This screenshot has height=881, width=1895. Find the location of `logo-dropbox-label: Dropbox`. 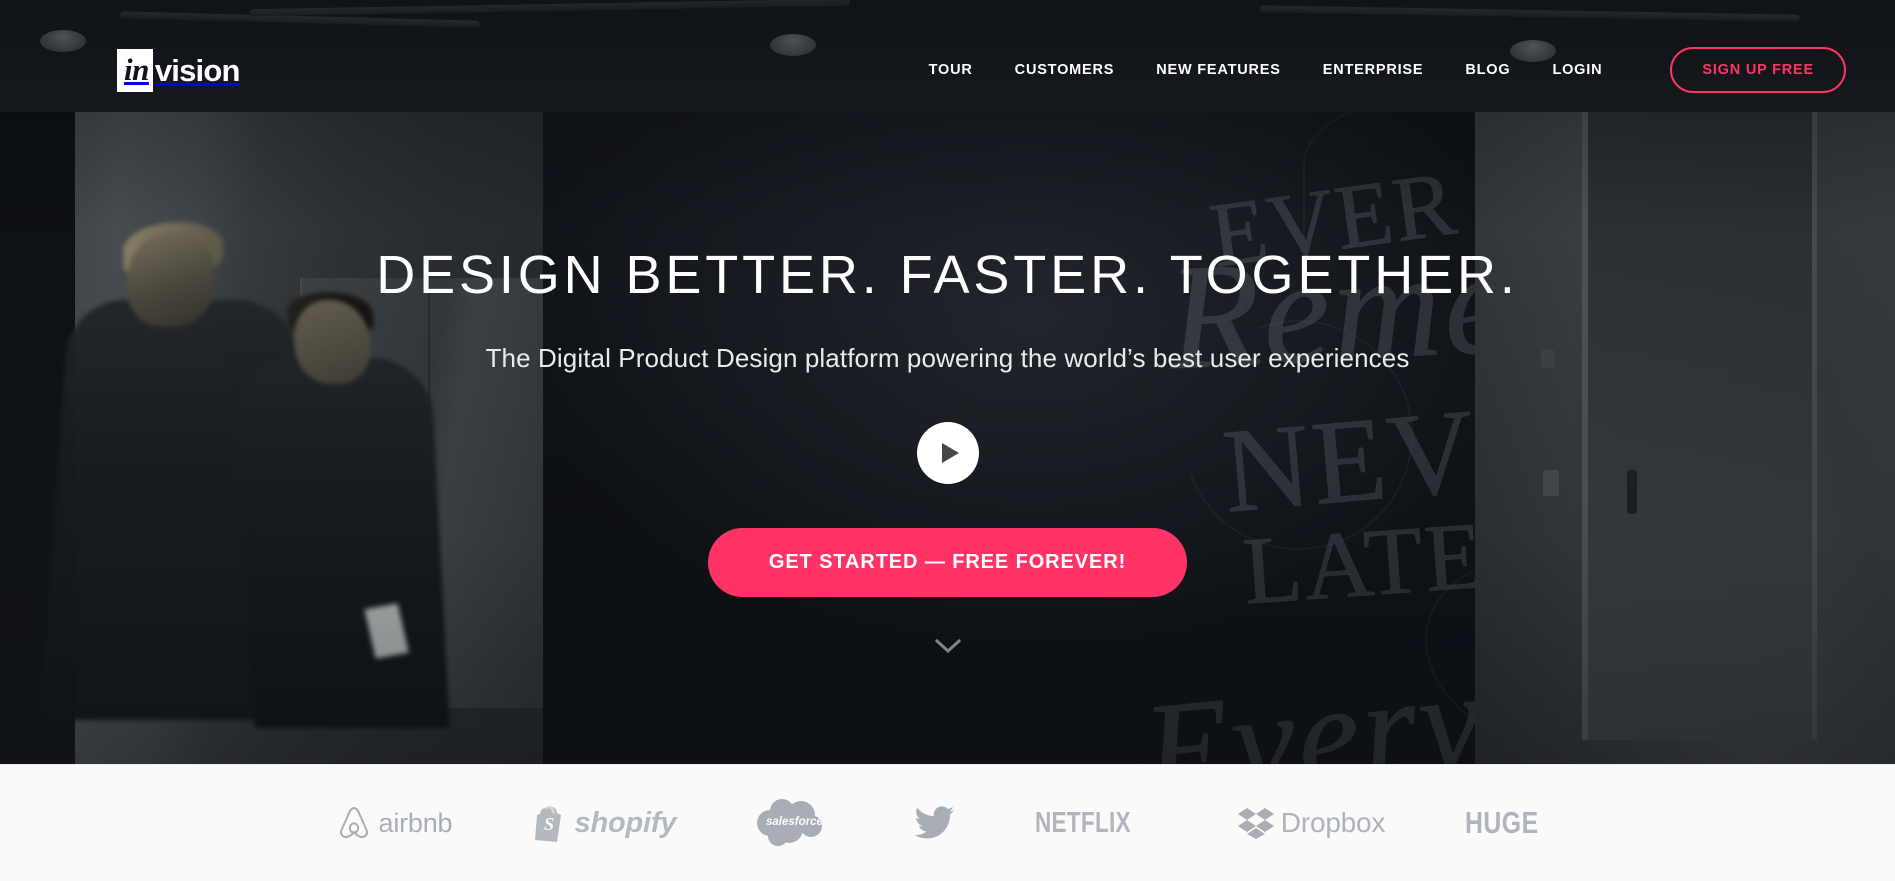

logo-dropbox-label: Dropbox is located at coordinates (1333, 822).